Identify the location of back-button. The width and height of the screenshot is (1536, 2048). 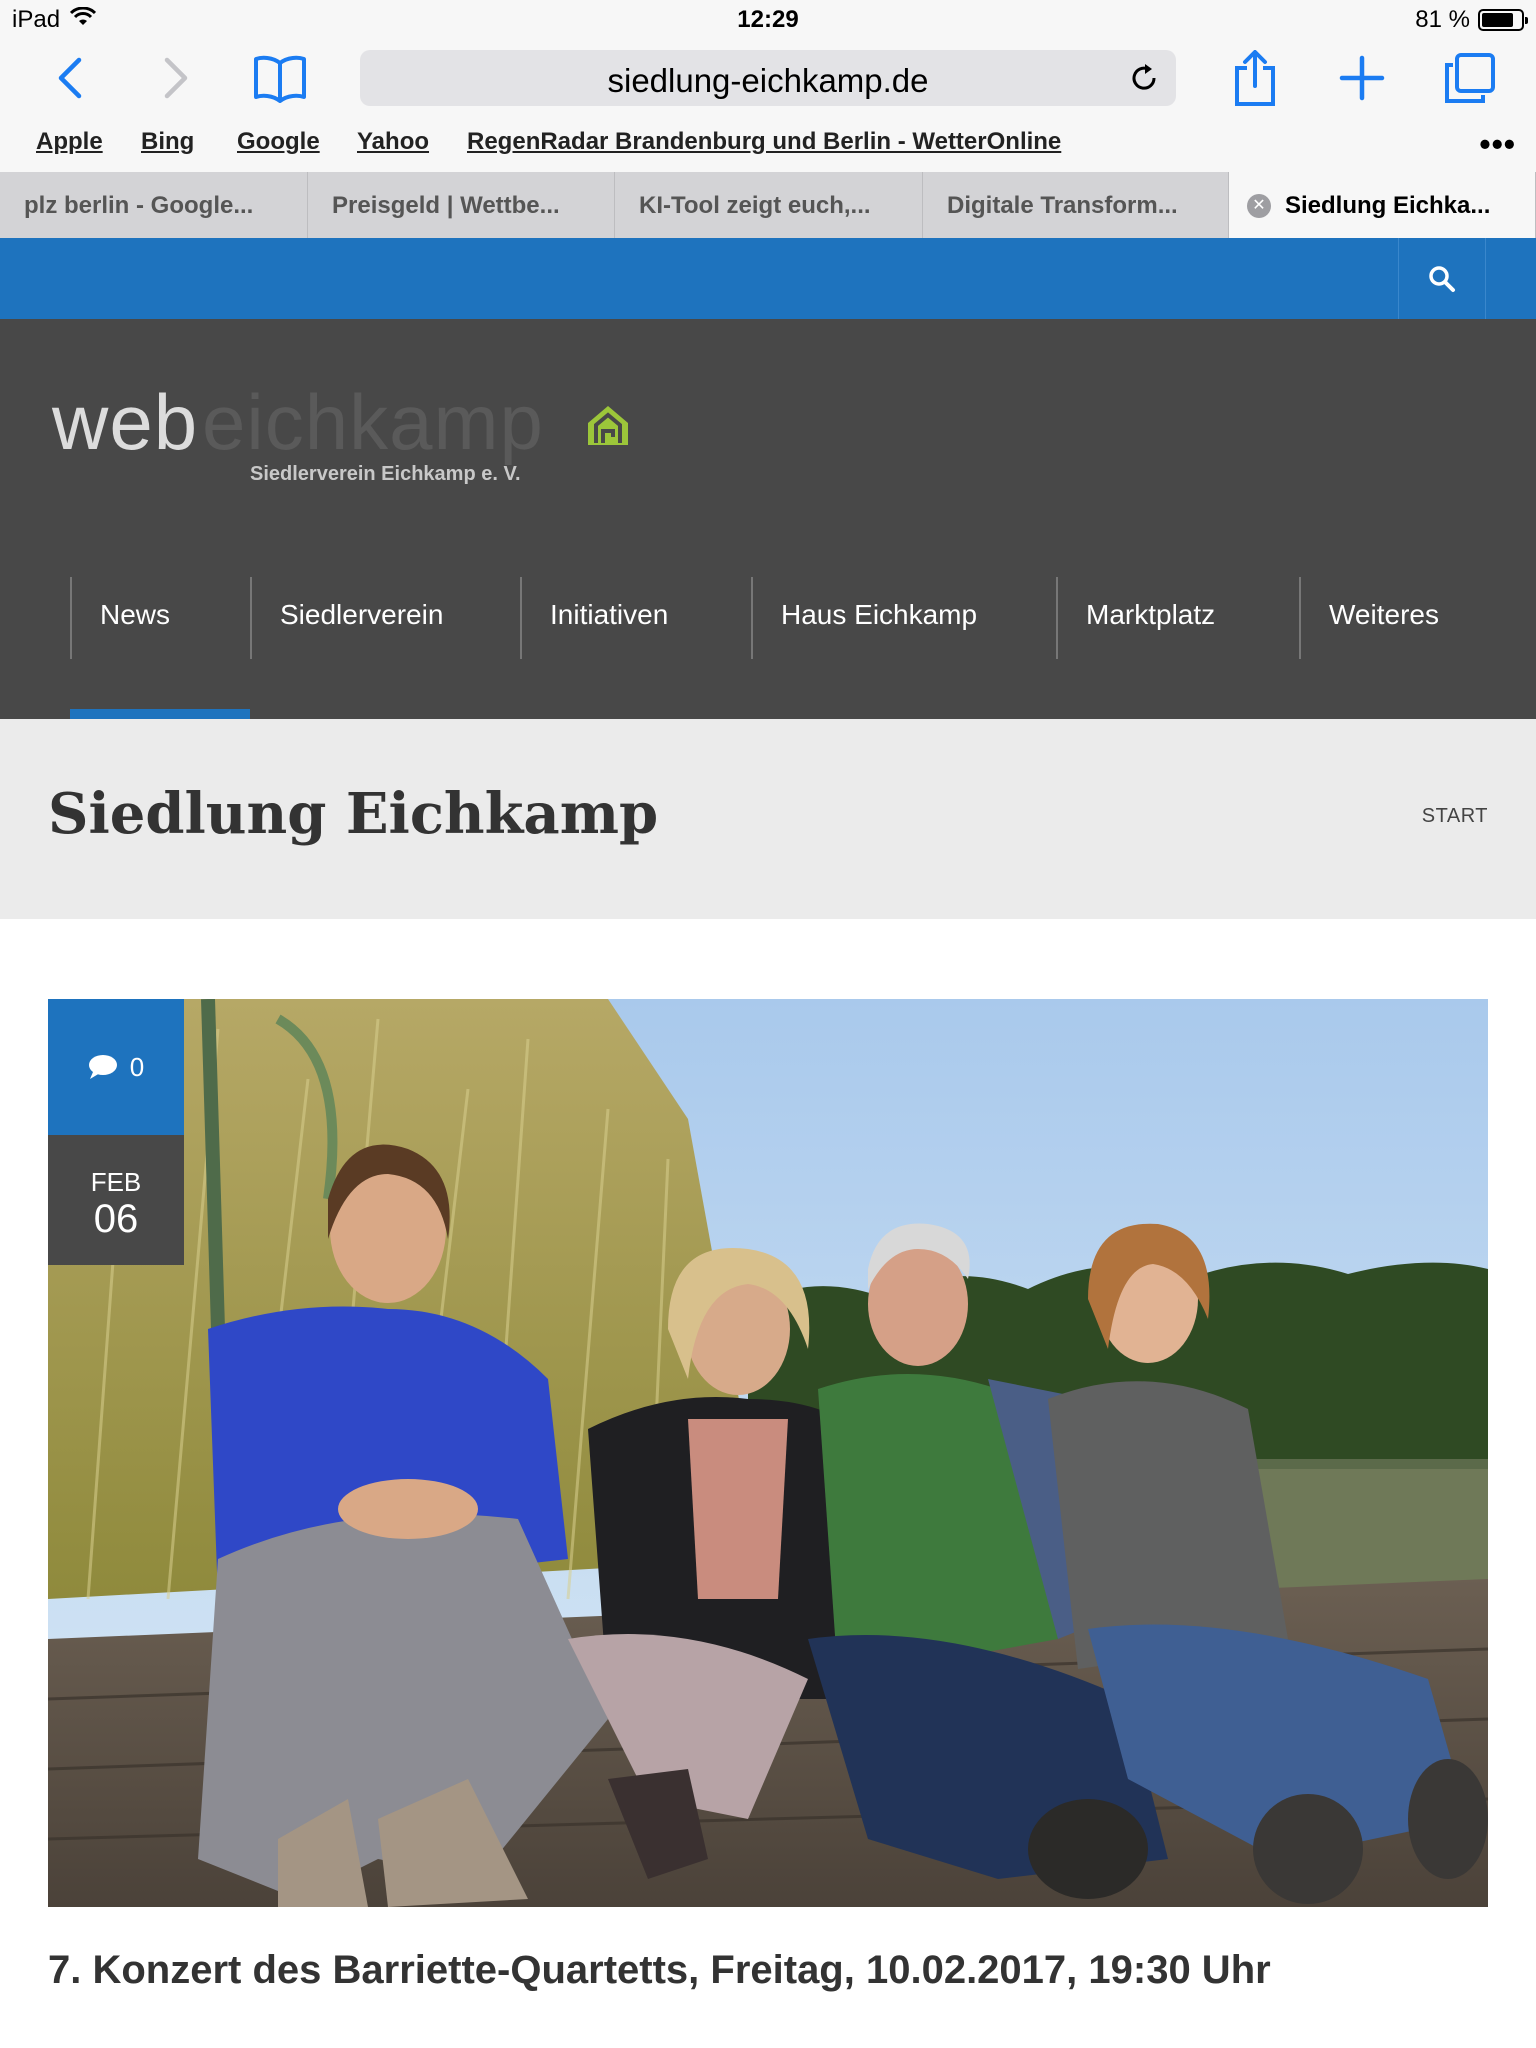
(70, 78).